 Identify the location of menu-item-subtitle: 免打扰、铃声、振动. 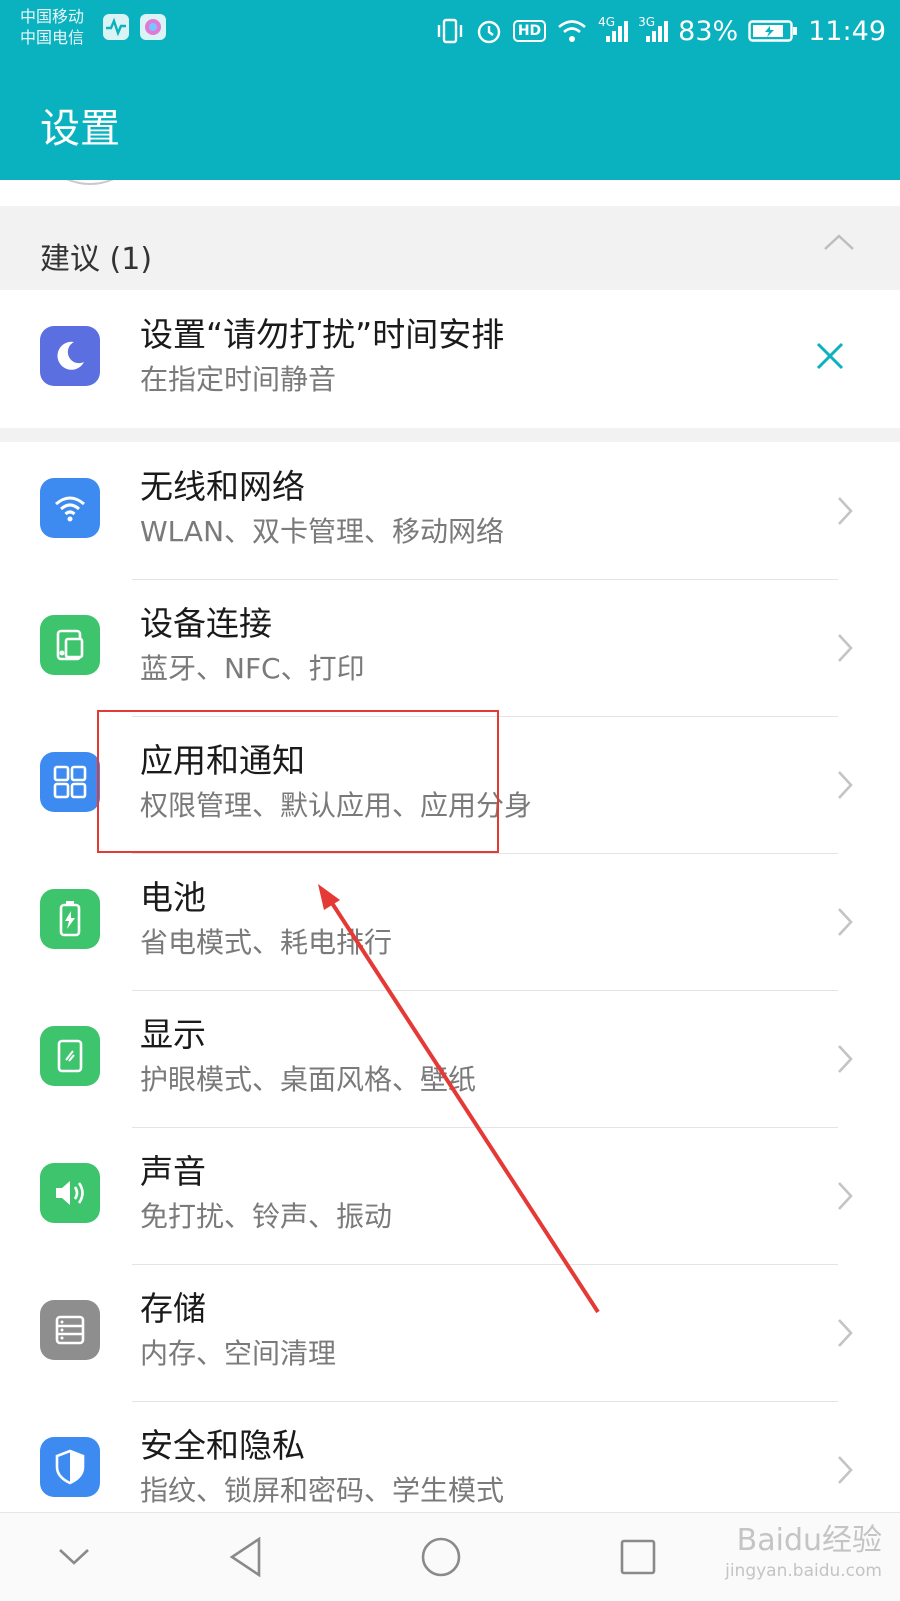
(266, 1216).